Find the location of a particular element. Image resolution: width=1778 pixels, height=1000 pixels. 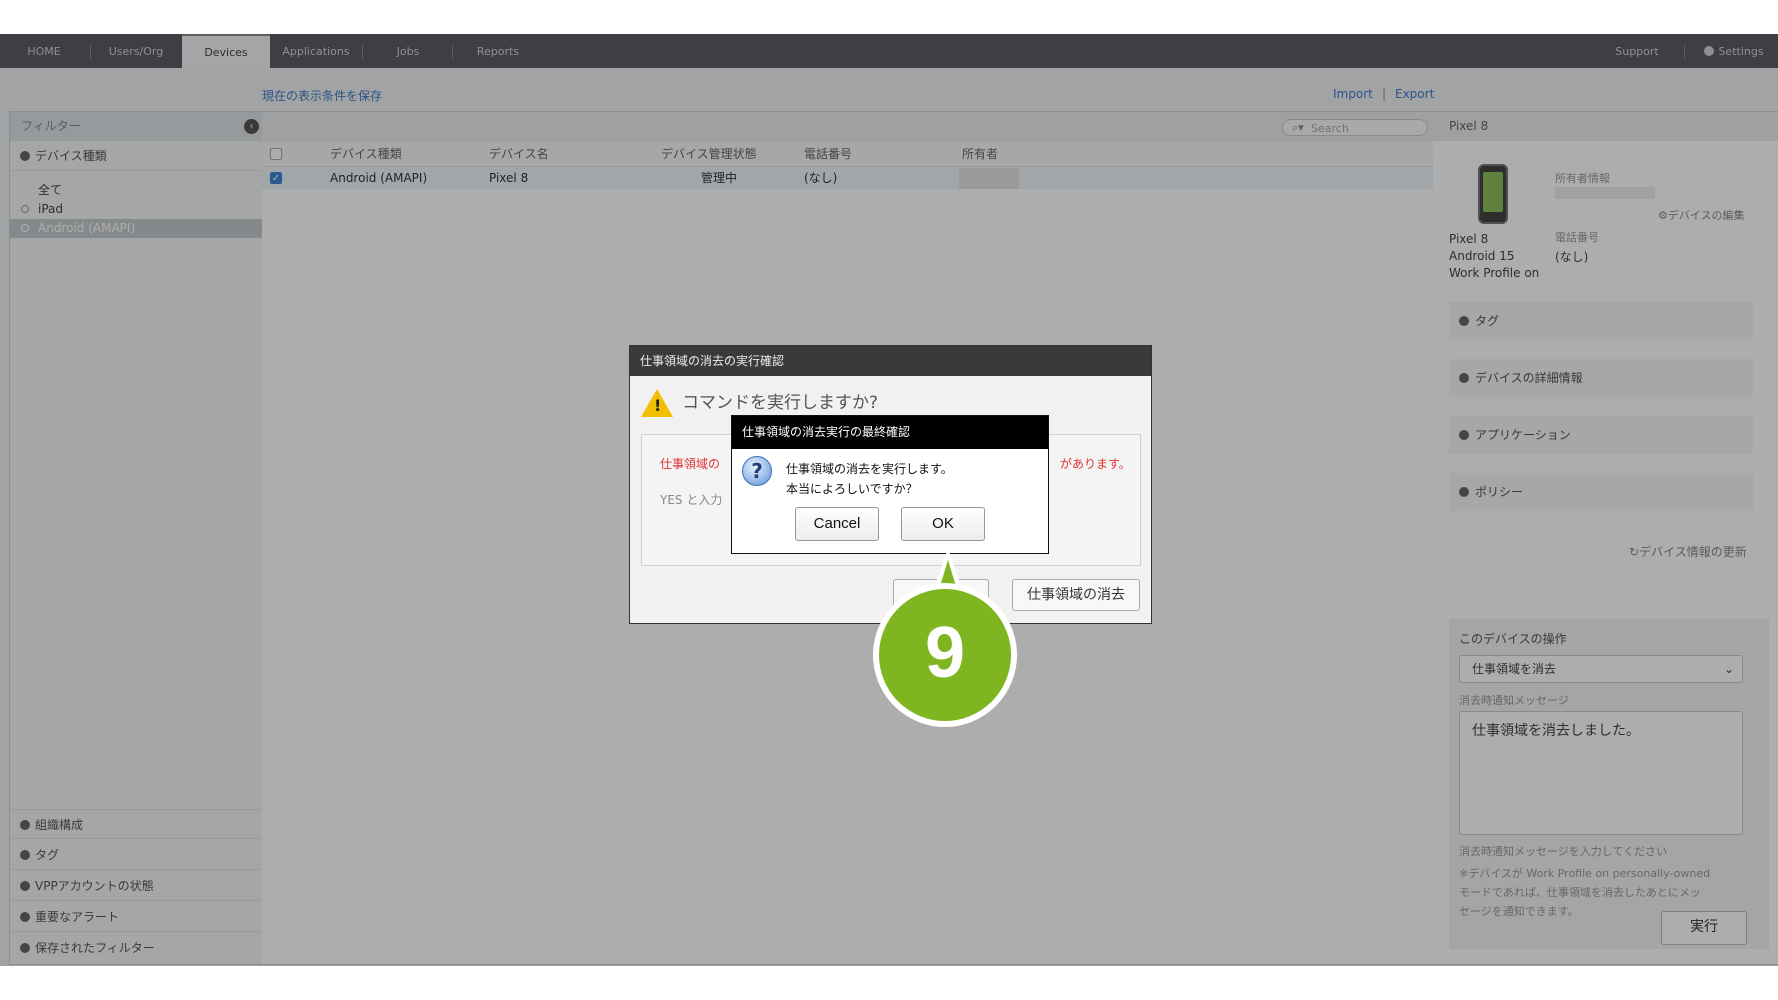

ok-button: OK is located at coordinates (943, 524).